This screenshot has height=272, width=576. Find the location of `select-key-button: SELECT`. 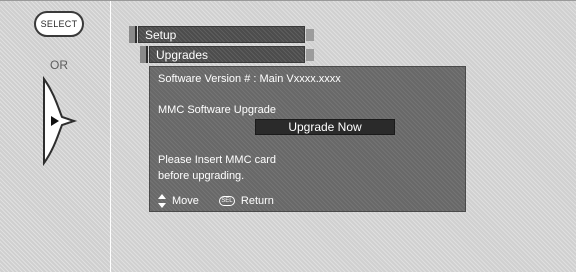

select-key-button: SELECT is located at coordinates (59, 24).